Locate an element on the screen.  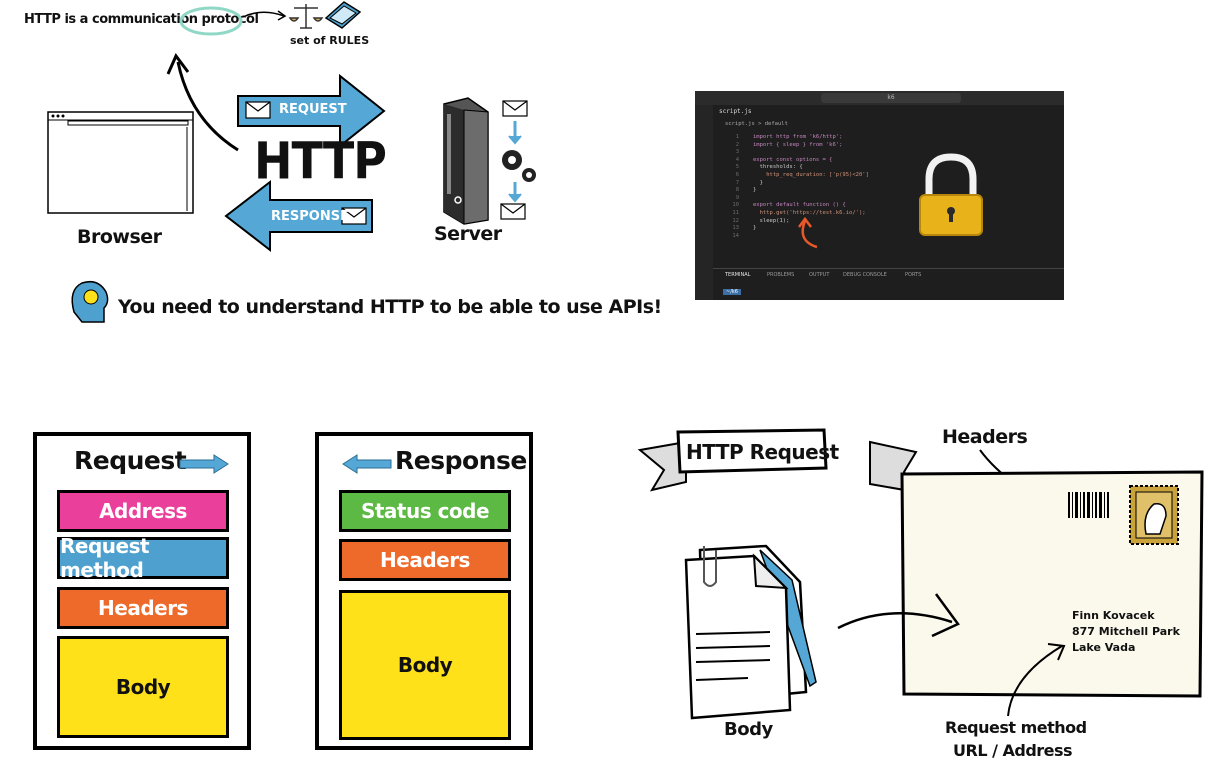
headers-label: Headers is located at coordinates (985, 437).